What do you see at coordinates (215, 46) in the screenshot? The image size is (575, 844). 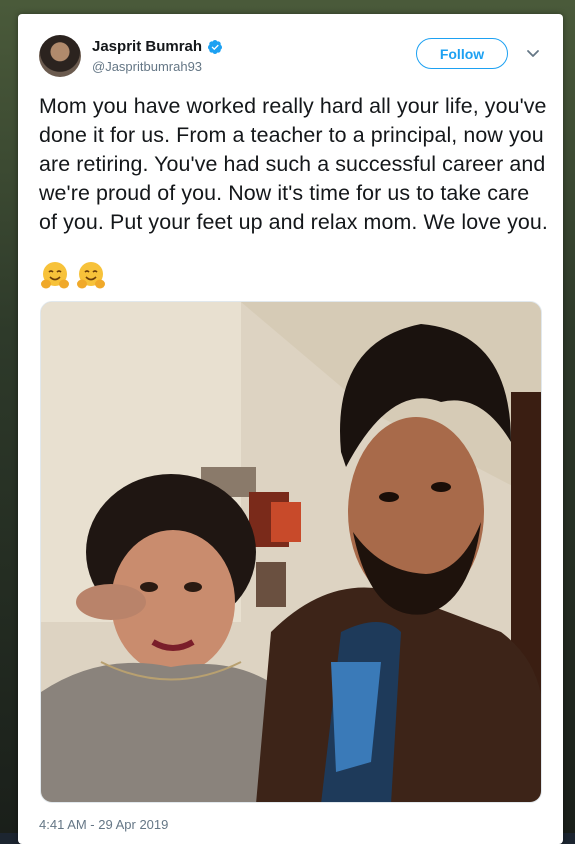 I see `verified-badge-icon` at bounding box center [215, 46].